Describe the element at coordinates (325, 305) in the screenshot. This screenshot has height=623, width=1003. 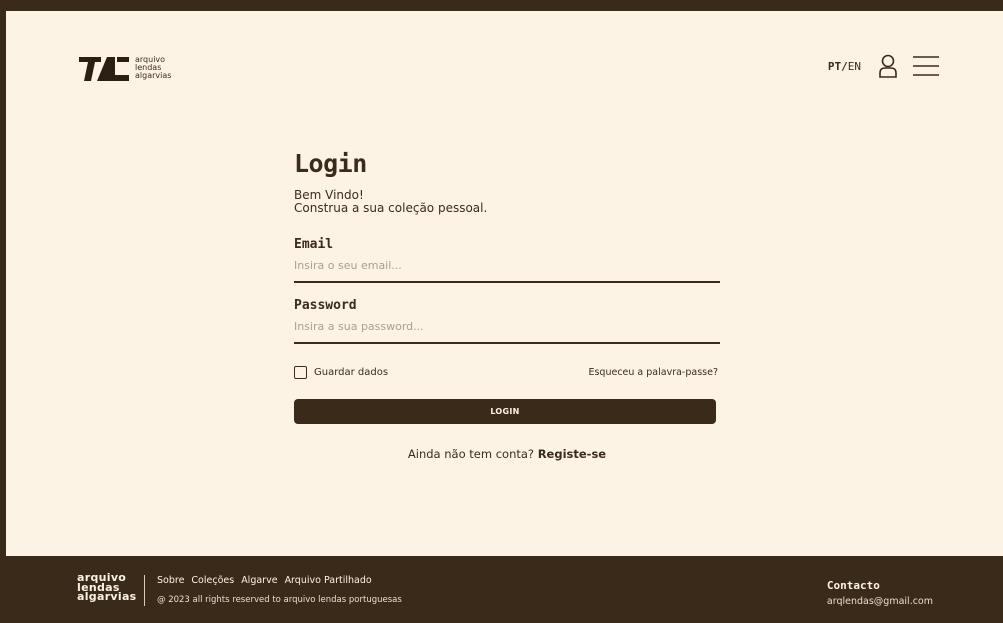
I see `password-label: Password` at that location.